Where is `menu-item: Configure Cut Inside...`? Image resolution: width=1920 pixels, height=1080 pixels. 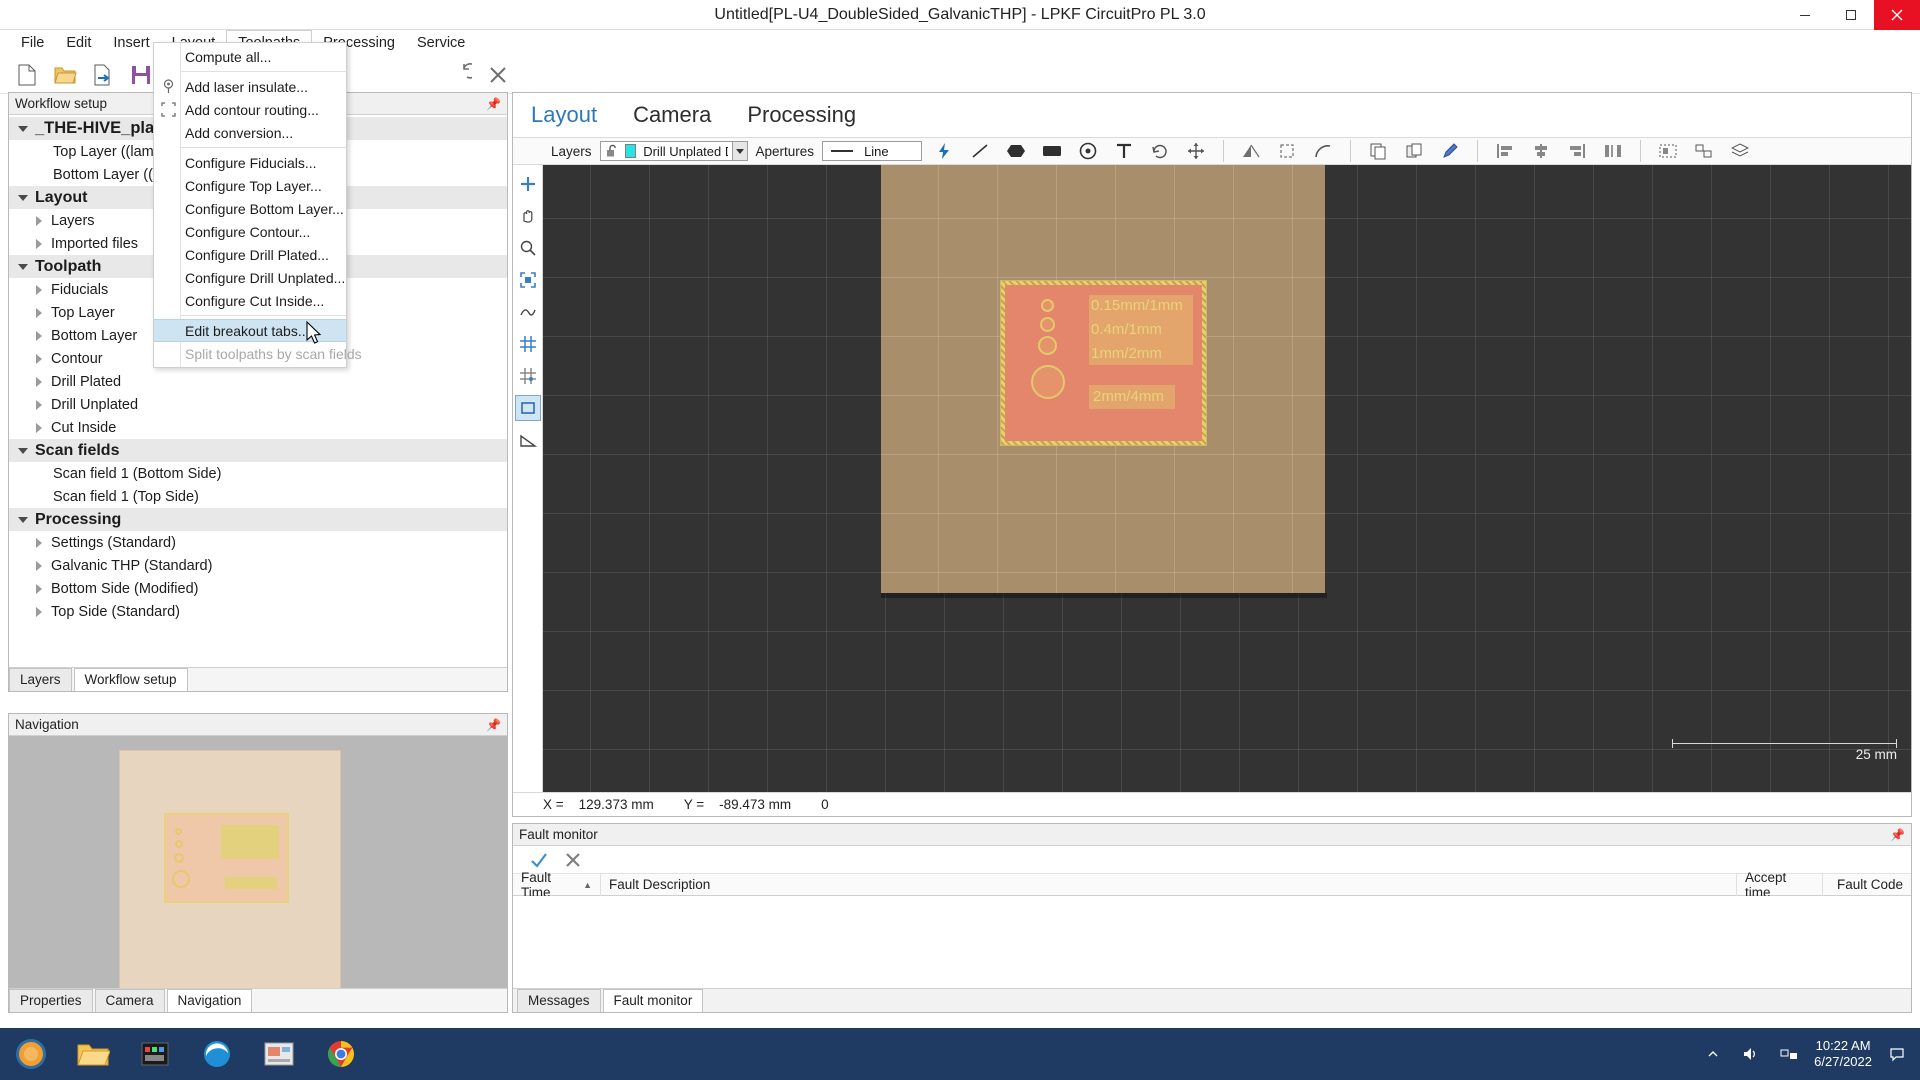 menu-item: Configure Cut Inside... is located at coordinates (250, 300).